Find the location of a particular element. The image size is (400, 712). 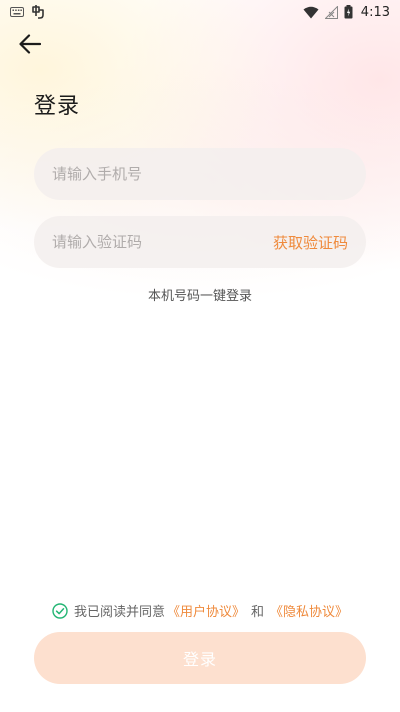

phone-field is located at coordinates (200, 174).